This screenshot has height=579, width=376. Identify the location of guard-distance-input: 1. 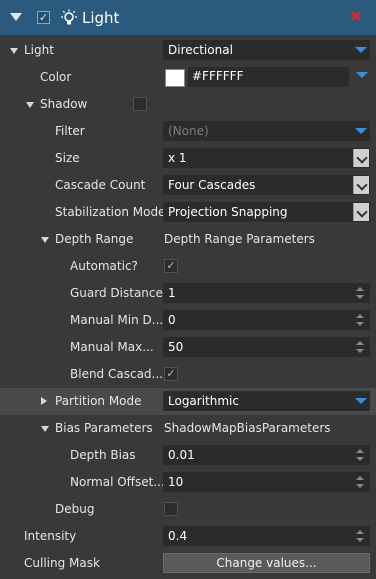
(266, 293).